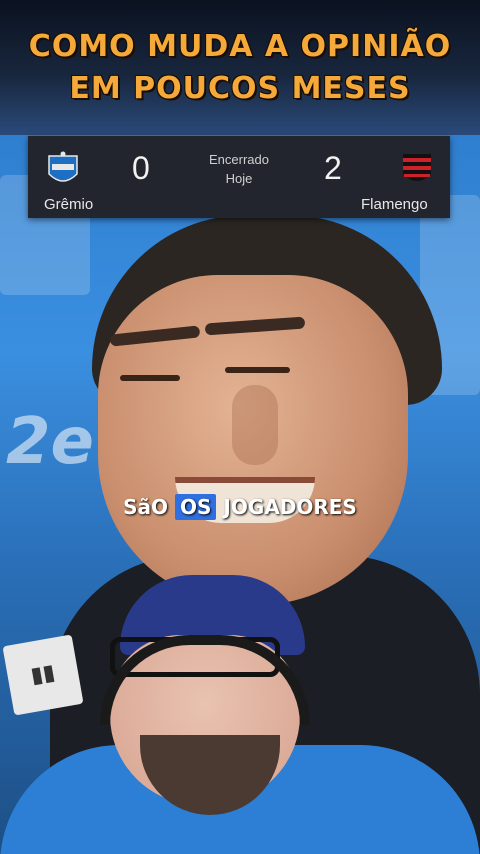  Describe the element at coordinates (240, 46) in the screenshot. I see `overlay-title-line1: COMO MUDA A OPINIÃO` at that location.